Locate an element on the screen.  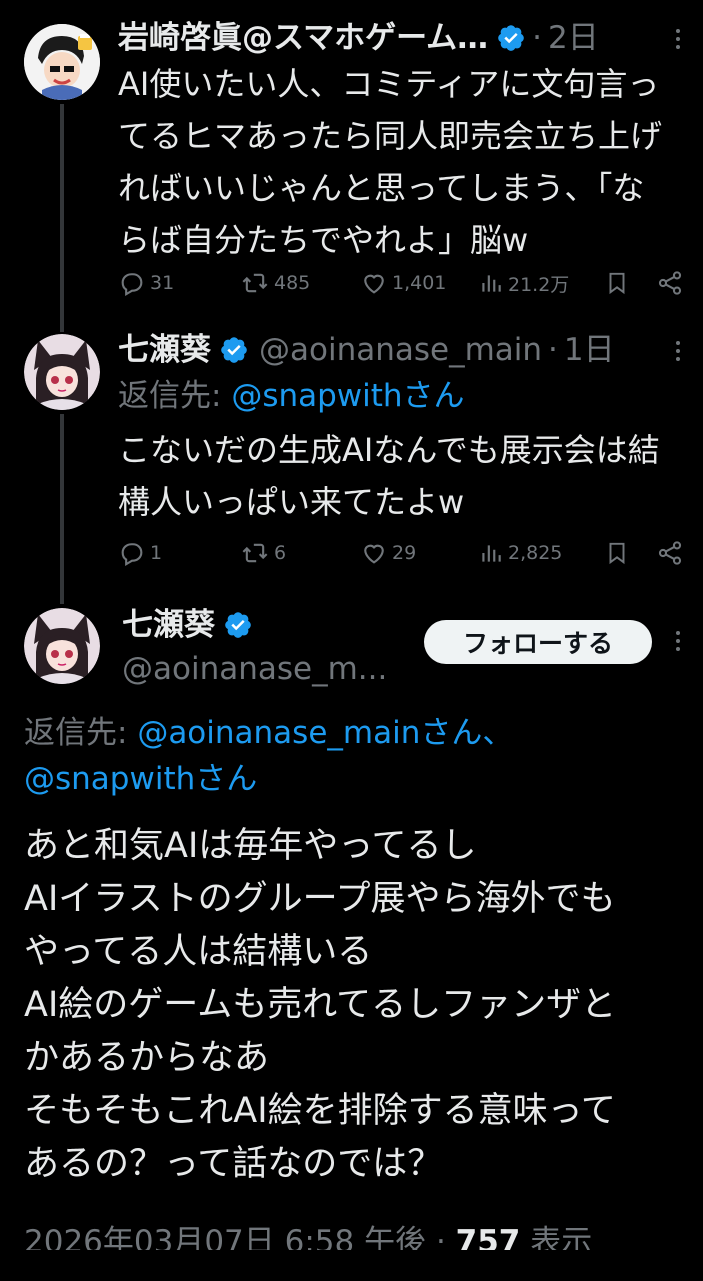
tweet-header: 岩崎啓眞@スマホゲーム… · 2日 is located at coordinates (388, 38).